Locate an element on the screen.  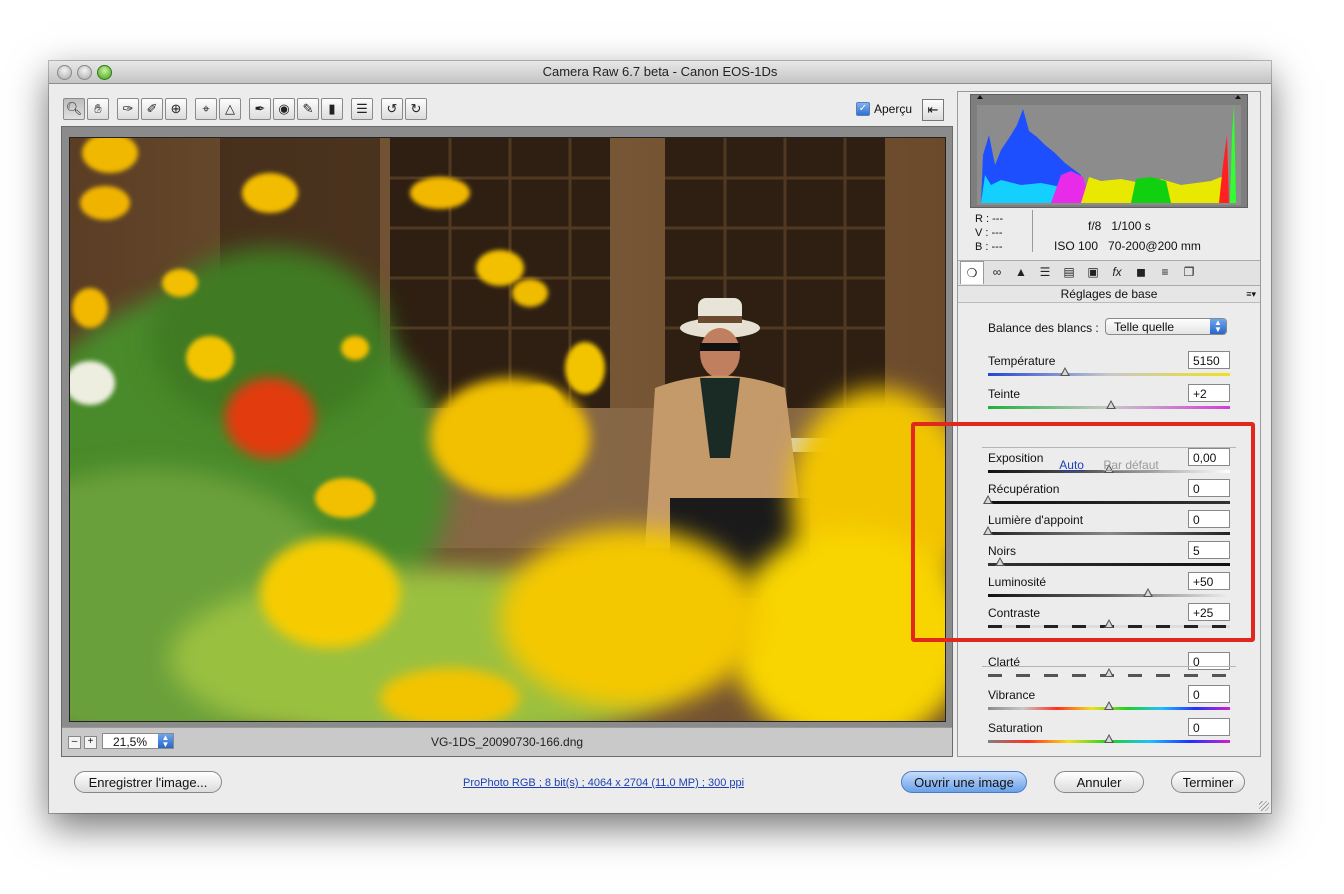
open-image-button: Ouvrir une image is located at coordinates (964, 782).